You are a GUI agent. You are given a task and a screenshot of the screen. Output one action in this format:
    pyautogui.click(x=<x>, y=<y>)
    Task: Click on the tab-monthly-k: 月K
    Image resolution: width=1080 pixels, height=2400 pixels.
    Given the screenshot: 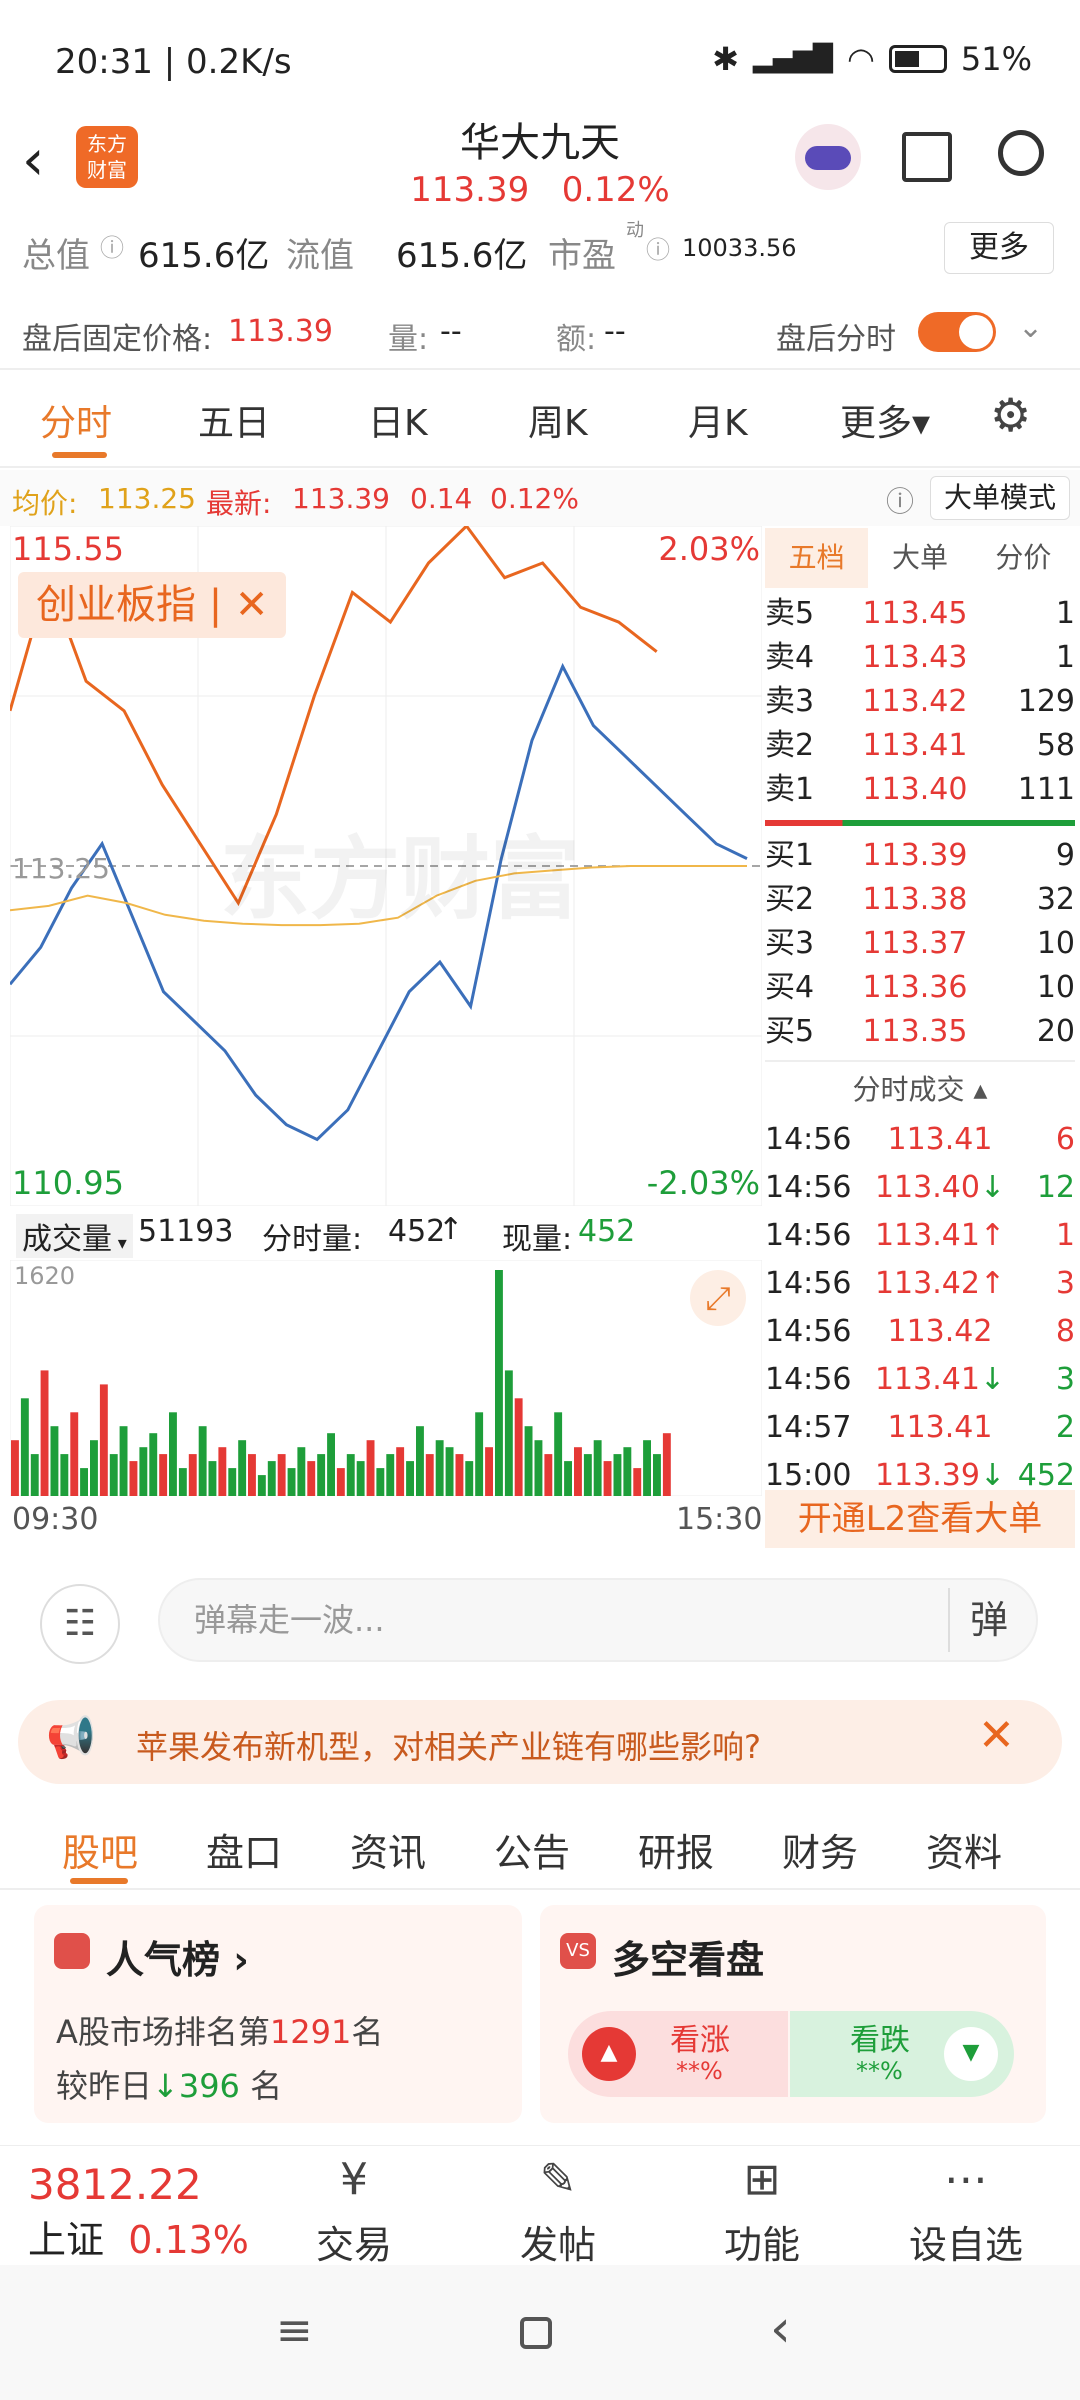 What is the action you would take?
    pyautogui.click(x=718, y=420)
    